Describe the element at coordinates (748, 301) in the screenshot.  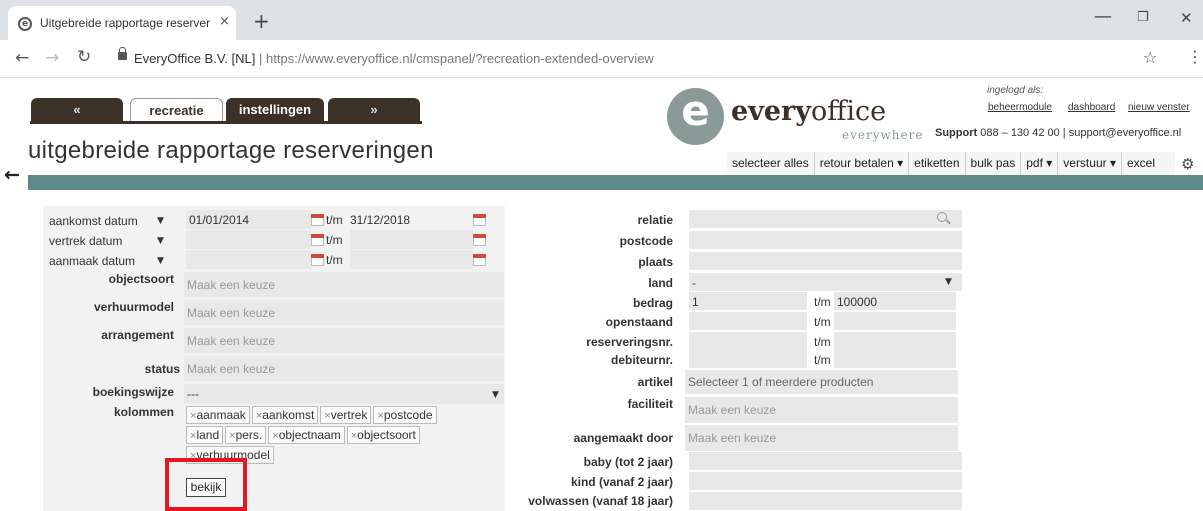
I see `bedrag-from-input: 1` at that location.